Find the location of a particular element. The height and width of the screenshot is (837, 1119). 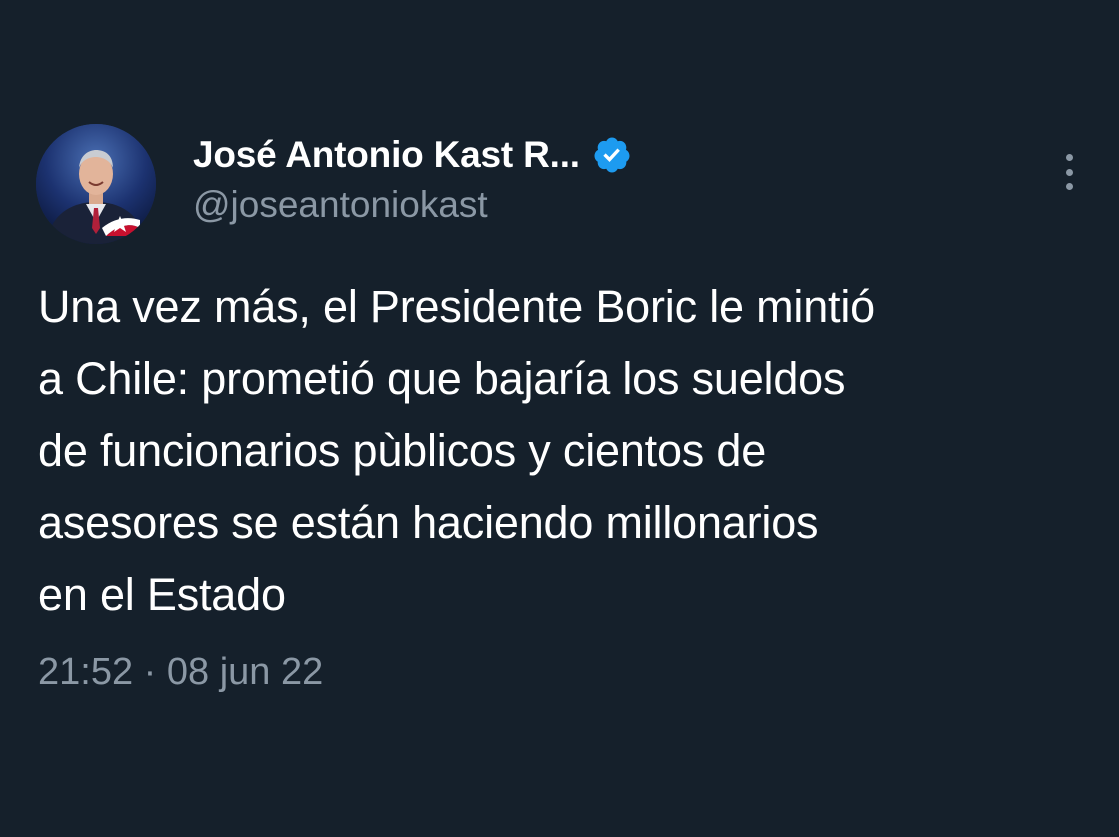

verified-badge-icon is located at coordinates (612, 155).